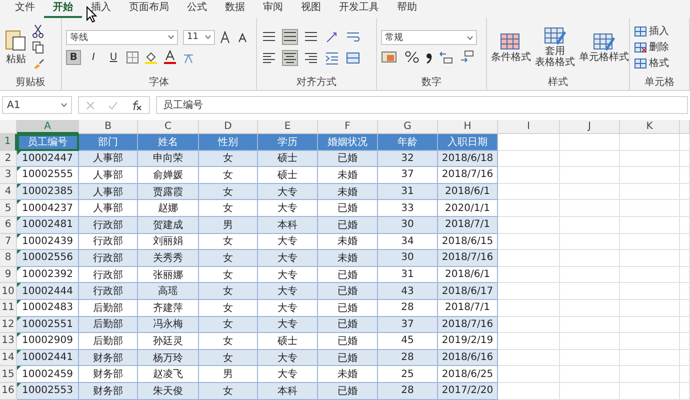 The height and width of the screenshot is (400, 690). Describe the element at coordinates (149, 9) in the screenshot. I see `ribbon-tab: 页面布局` at that location.